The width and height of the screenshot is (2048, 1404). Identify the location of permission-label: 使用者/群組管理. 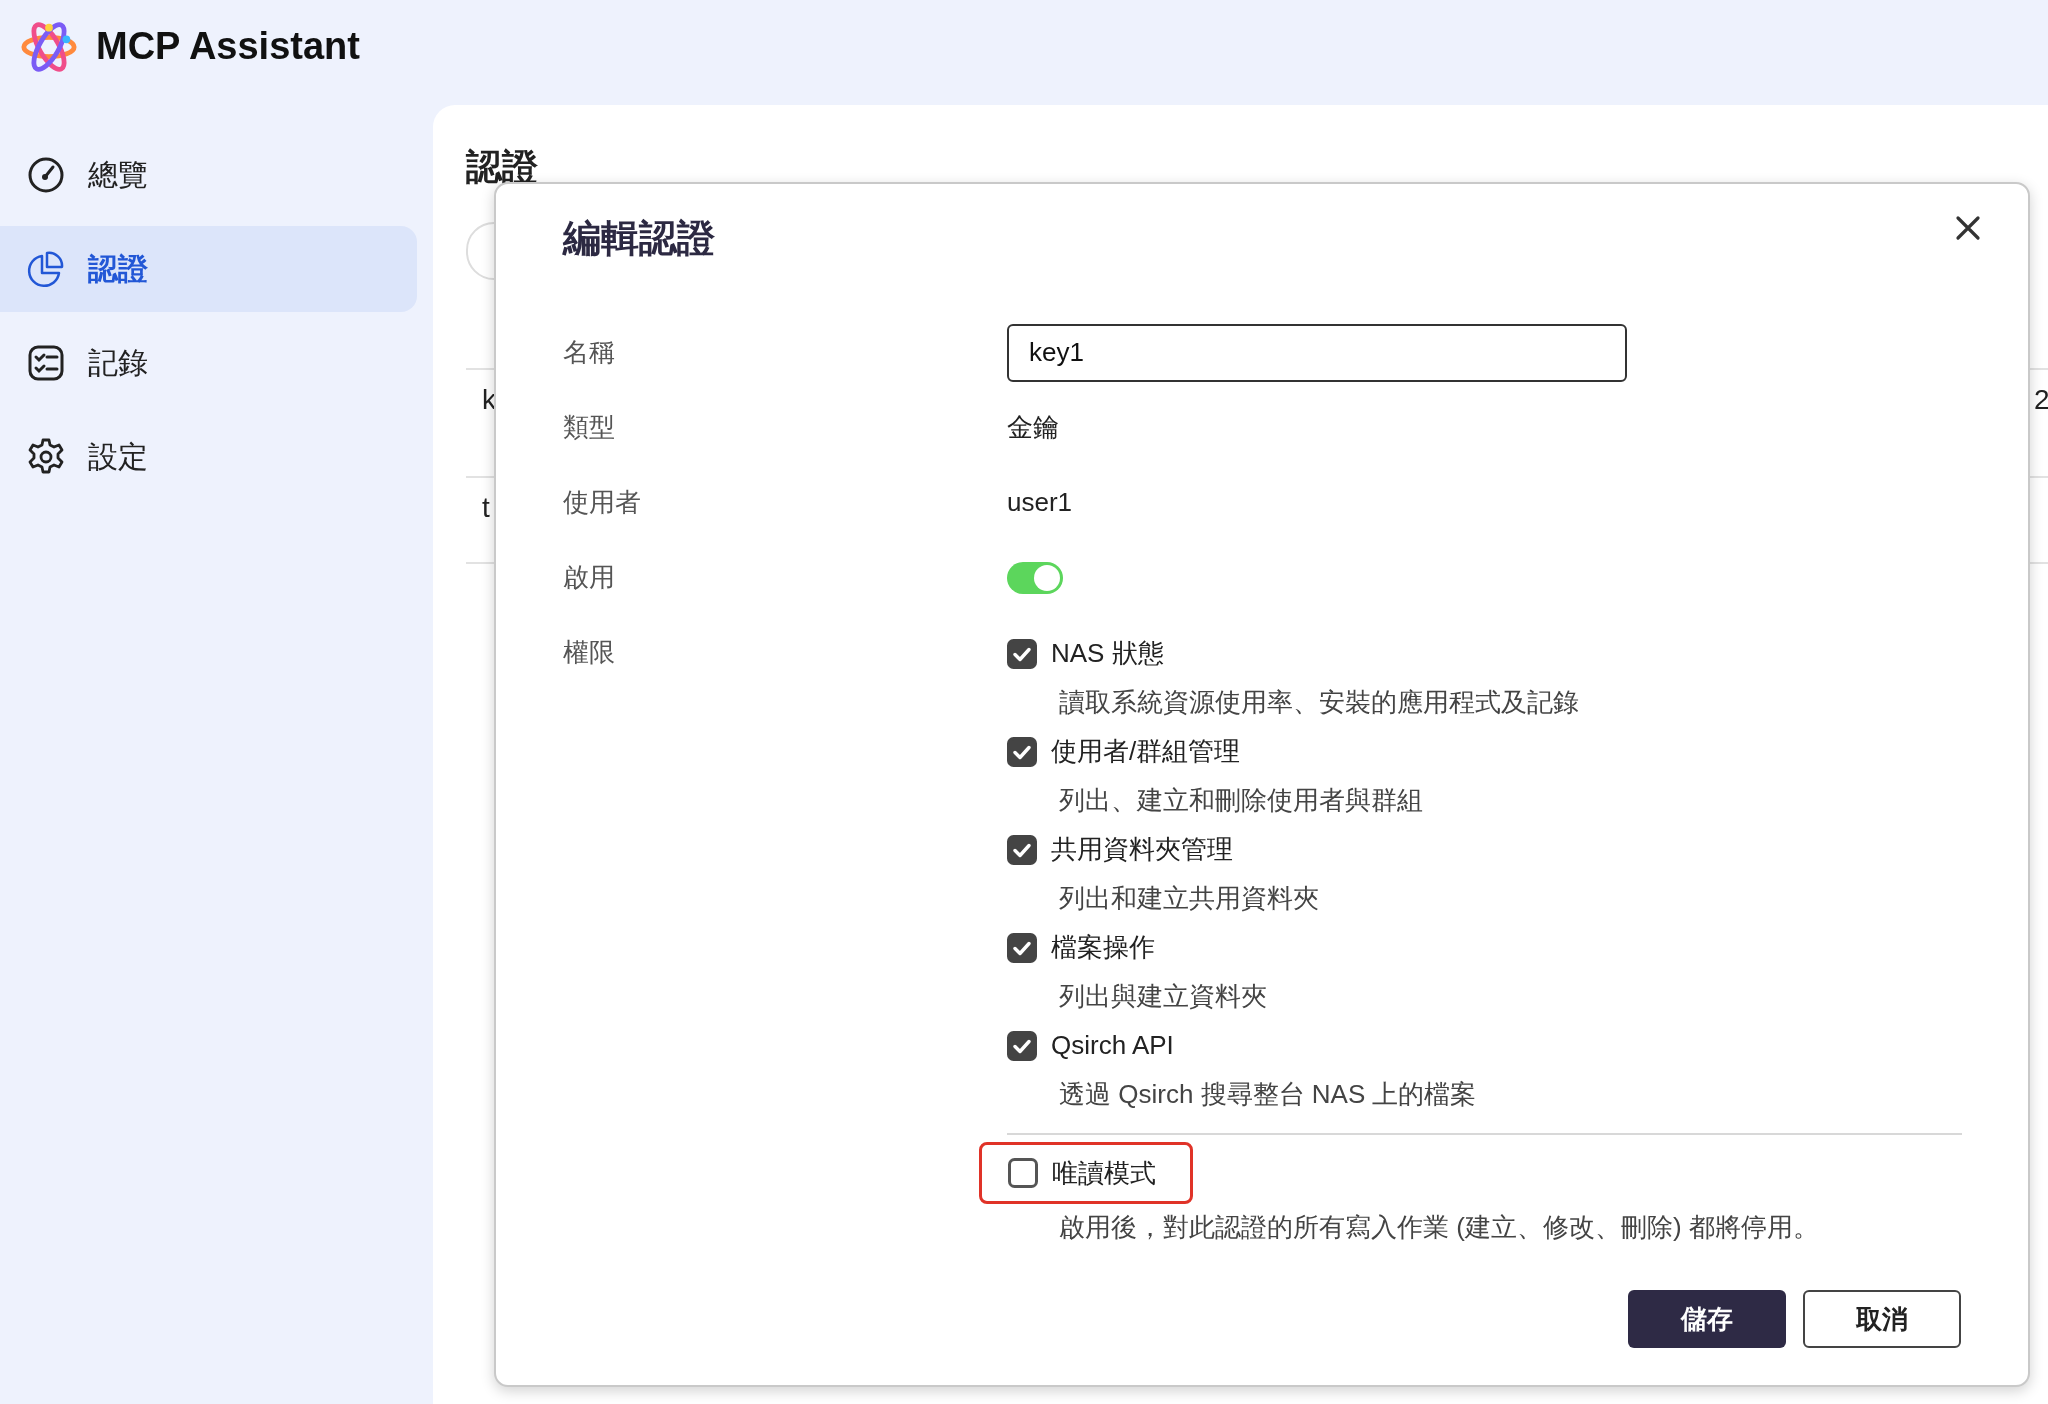
(1146, 751).